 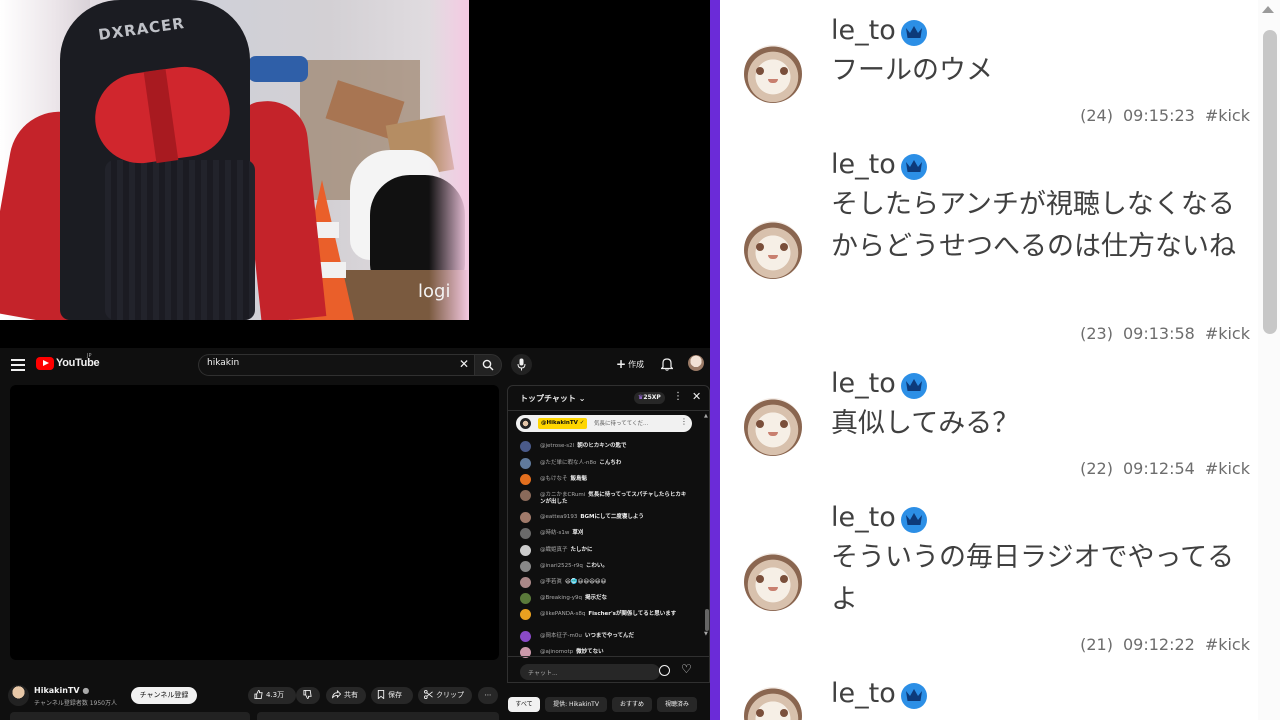 I want to click on chat-username: @李若眞, so click(x=551, y=582).